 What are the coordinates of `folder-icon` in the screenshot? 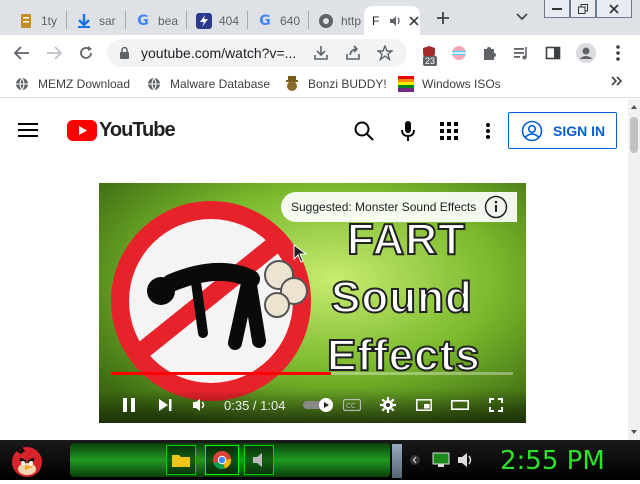 It's located at (181, 461).